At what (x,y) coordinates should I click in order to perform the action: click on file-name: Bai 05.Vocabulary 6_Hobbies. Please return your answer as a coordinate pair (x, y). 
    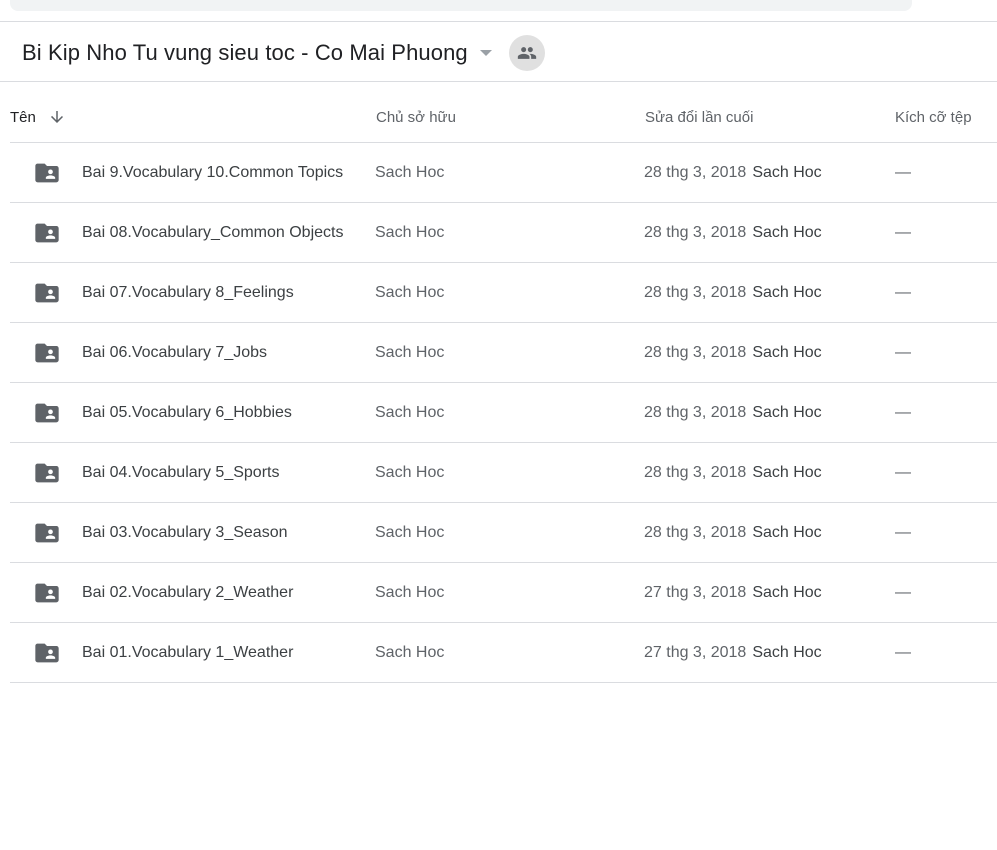
    Looking at the image, I should click on (187, 412).